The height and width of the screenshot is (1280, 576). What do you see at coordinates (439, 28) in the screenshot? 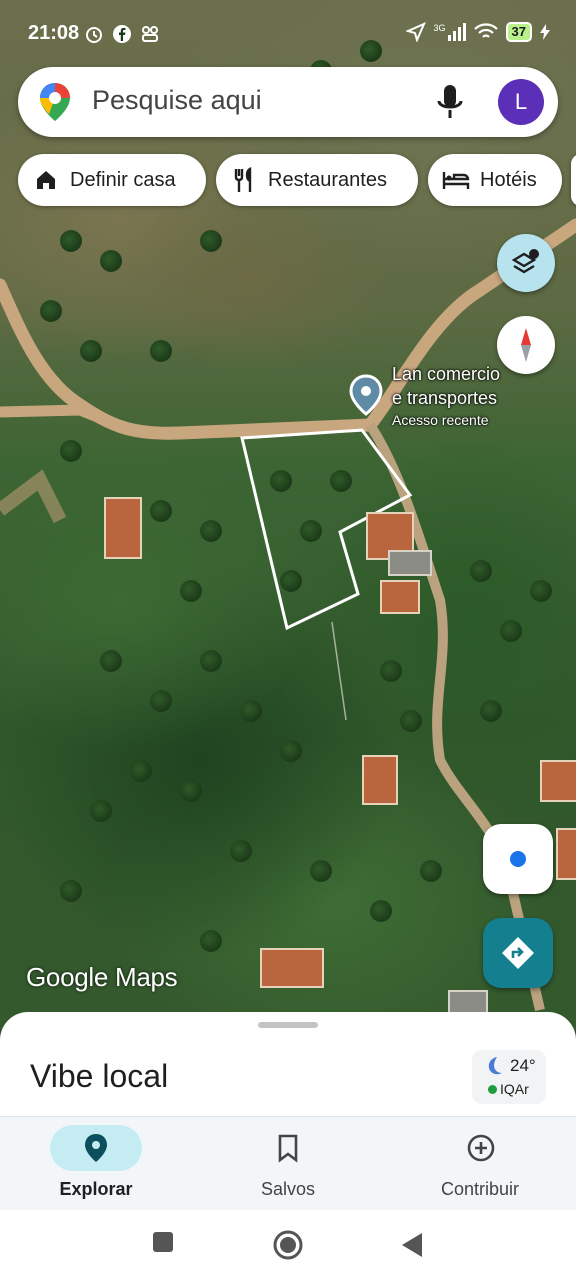
I see `network-type: 3G` at bounding box center [439, 28].